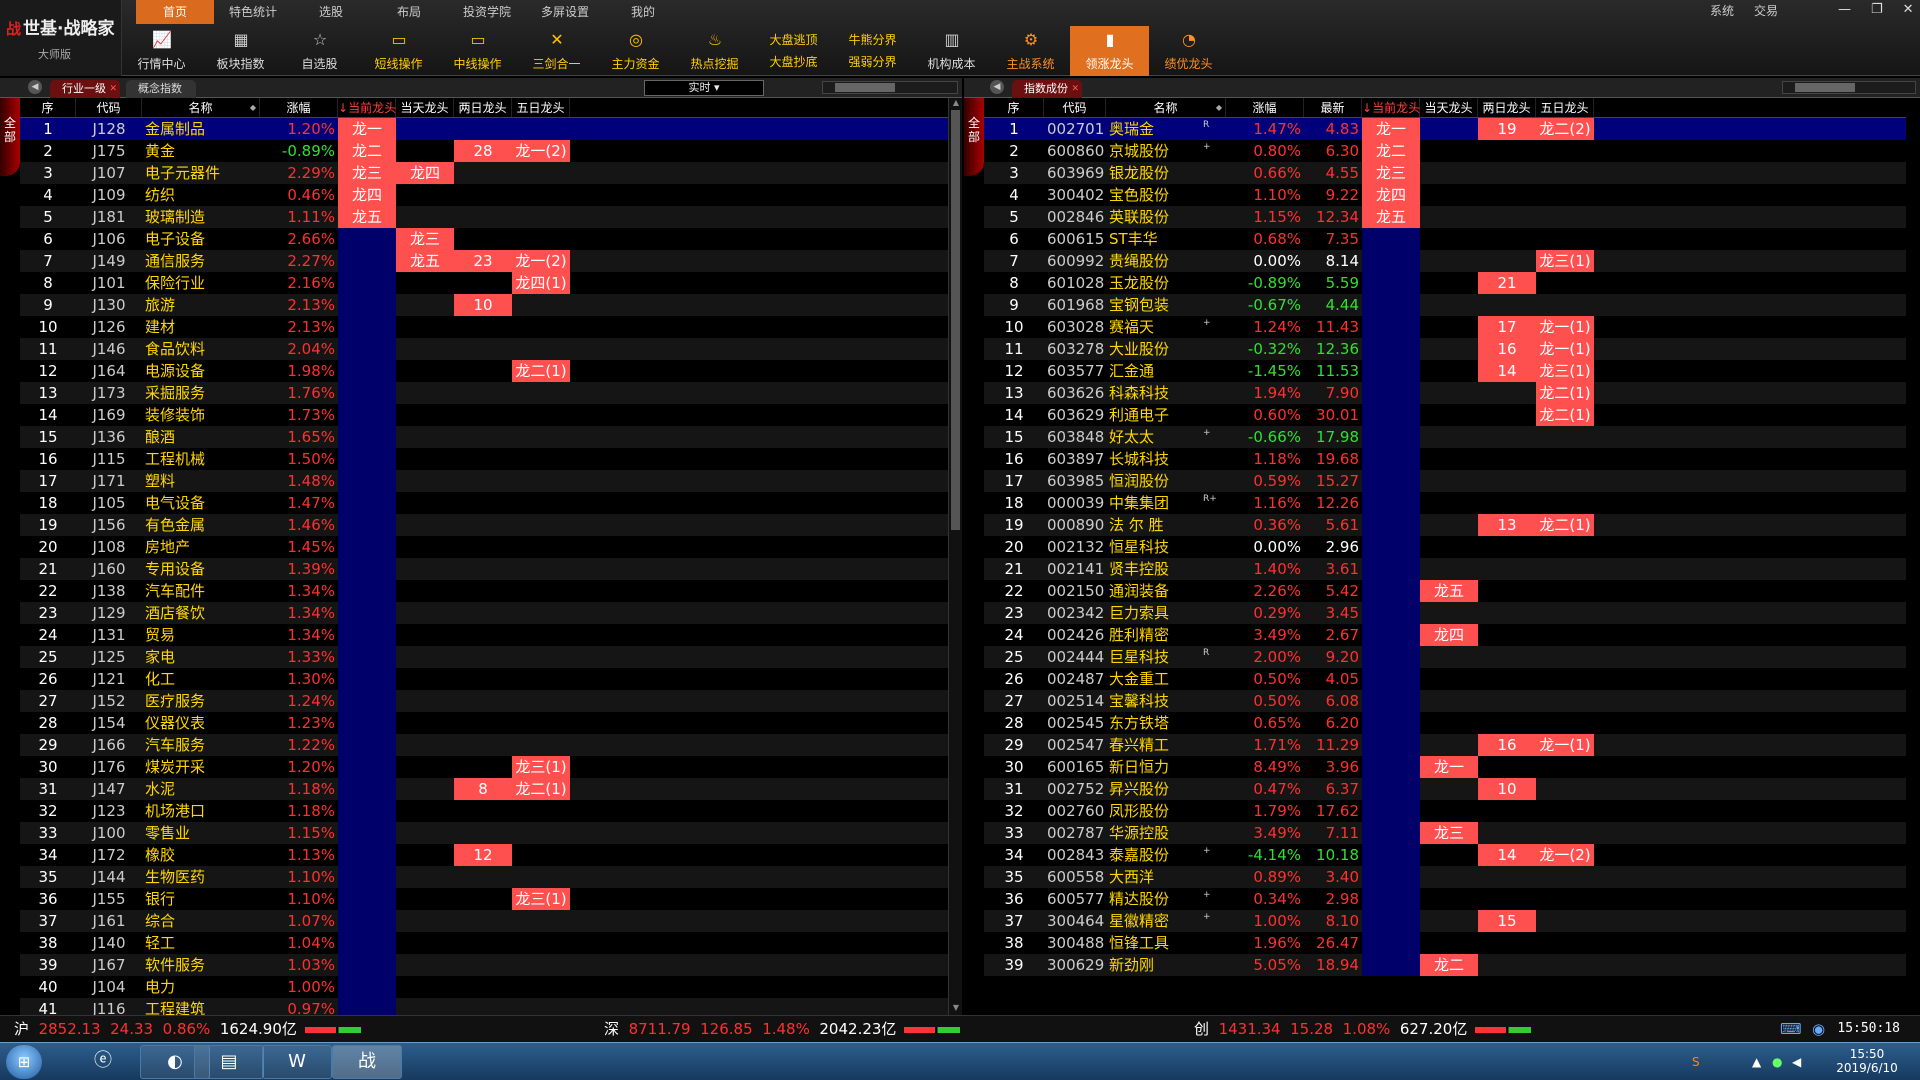 The height and width of the screenshot is (1080, 1920). What do you see at coordinates (484, 811) in the screenshot?
I see `table-row: 32 J123 机场港口 1.18%` at bounding box center [484, 811].